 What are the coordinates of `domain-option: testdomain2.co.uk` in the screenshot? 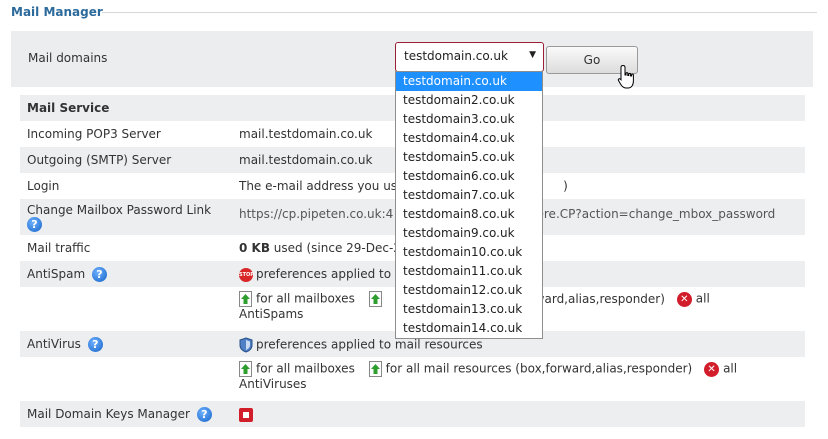 It's located at (469, 100).